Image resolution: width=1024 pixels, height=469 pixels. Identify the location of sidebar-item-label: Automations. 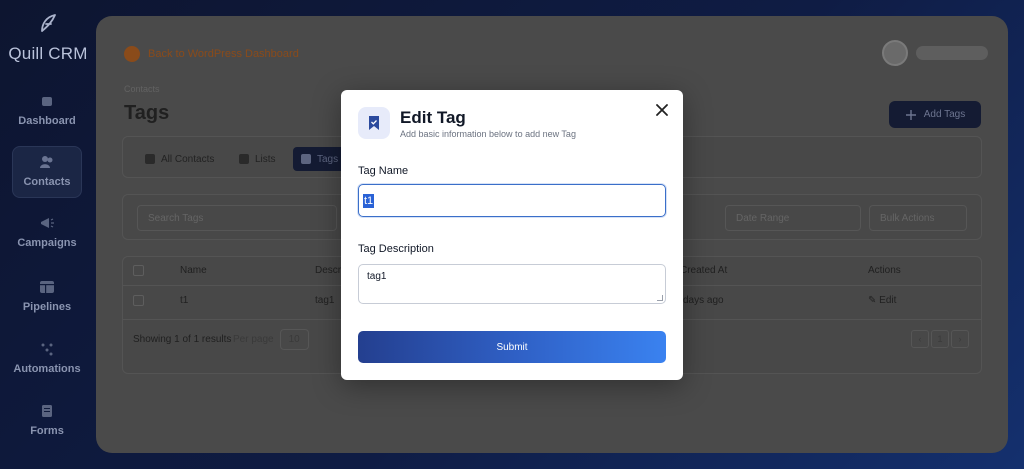
(47, 369).